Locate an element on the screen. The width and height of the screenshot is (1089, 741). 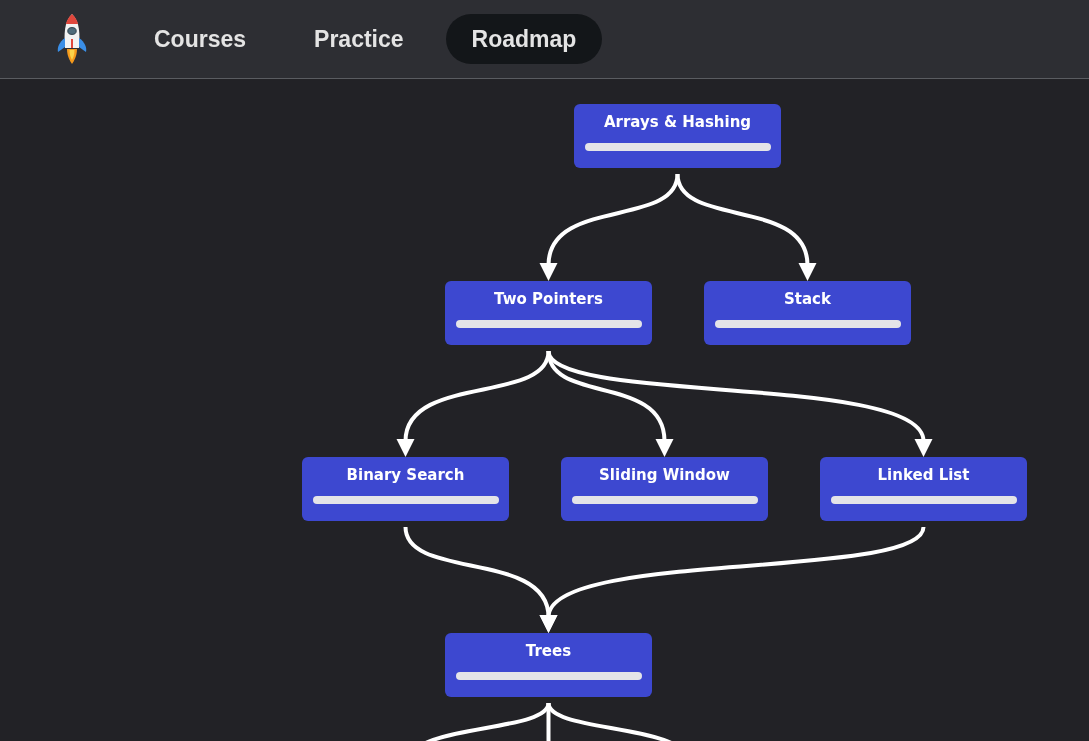
nav-tab: Practice is located at coordinates (359, 39).